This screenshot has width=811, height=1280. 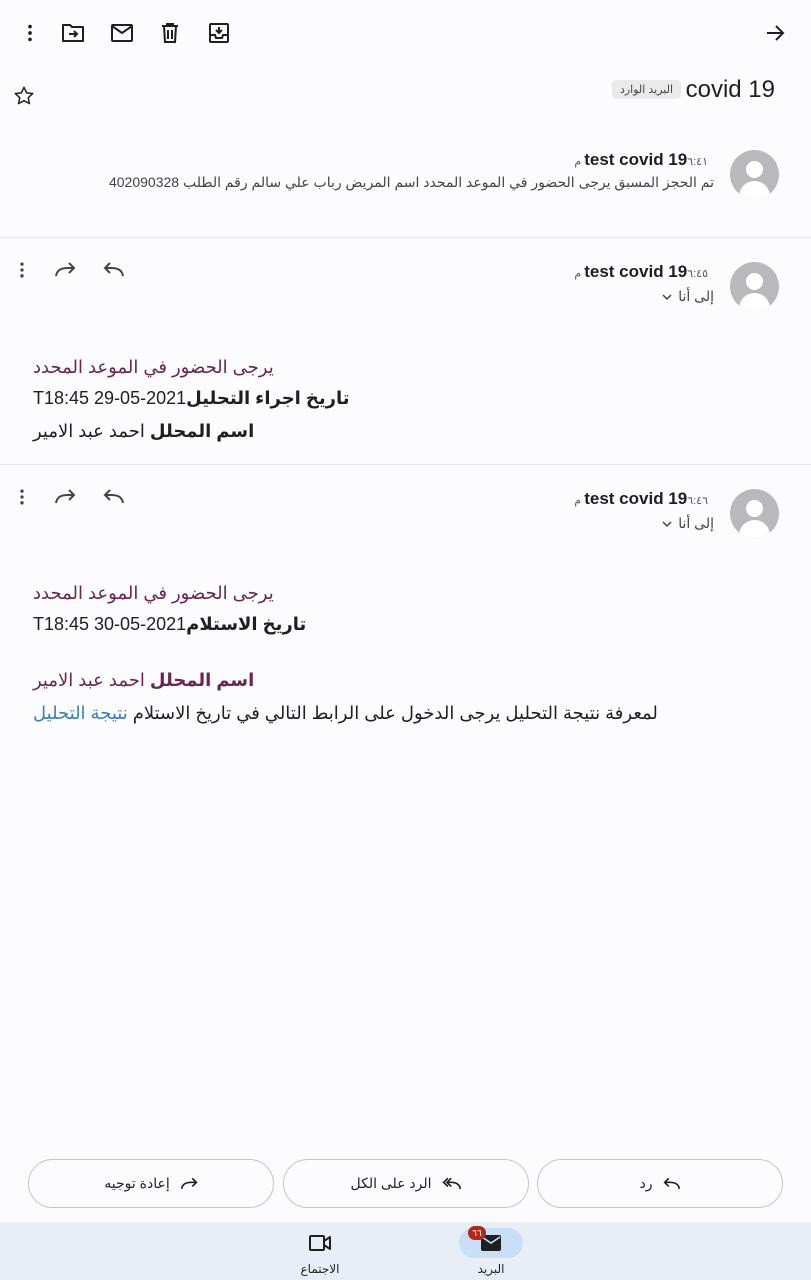 I want to click on reply-all-button: الرد على الكل, so click(x=406, y=1183).